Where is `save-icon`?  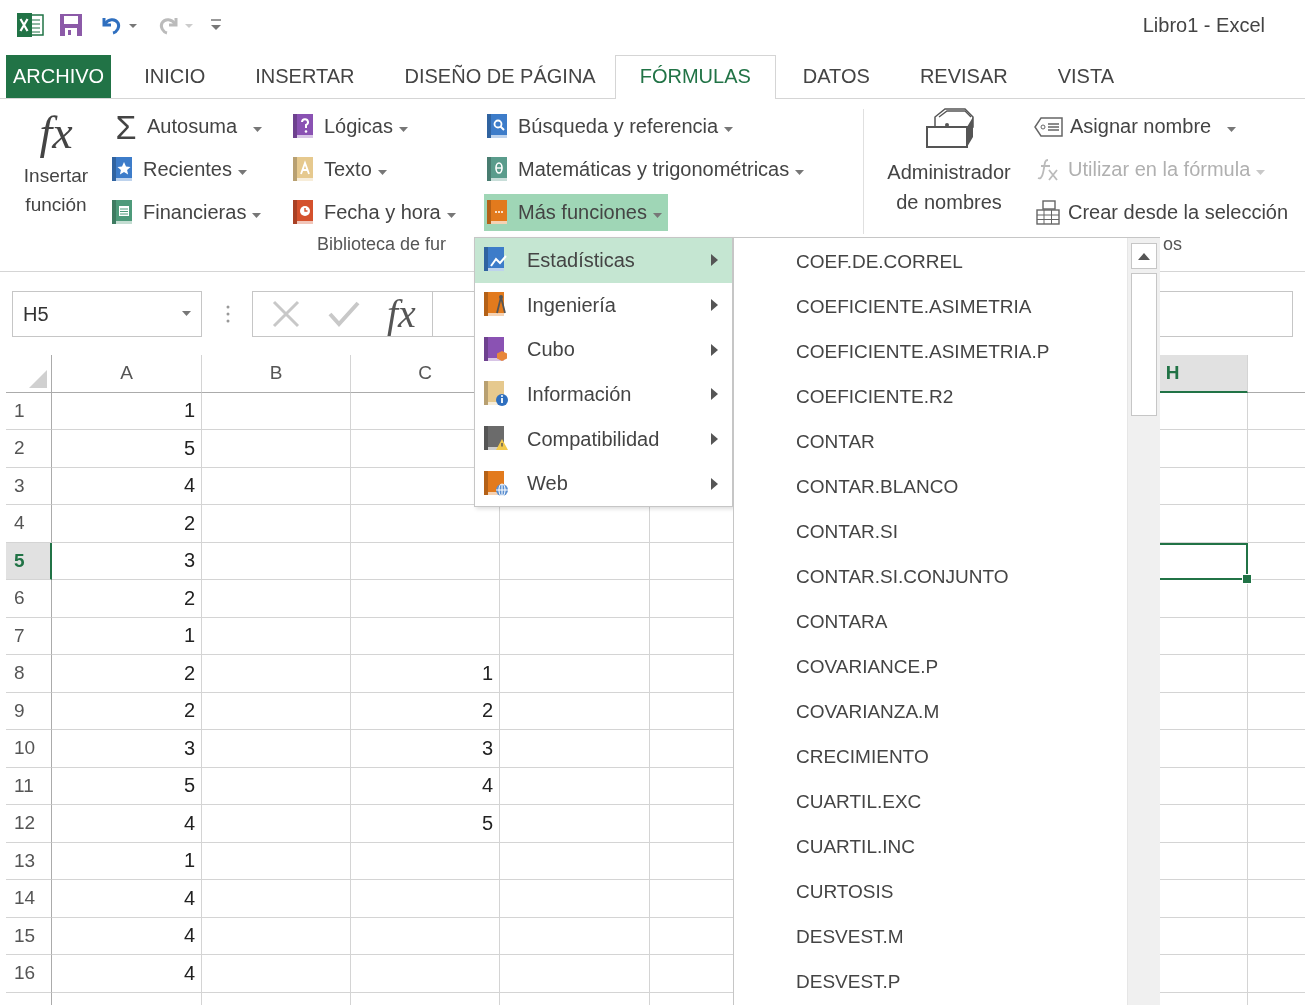 save-icon is located at coordinates (71, 25).